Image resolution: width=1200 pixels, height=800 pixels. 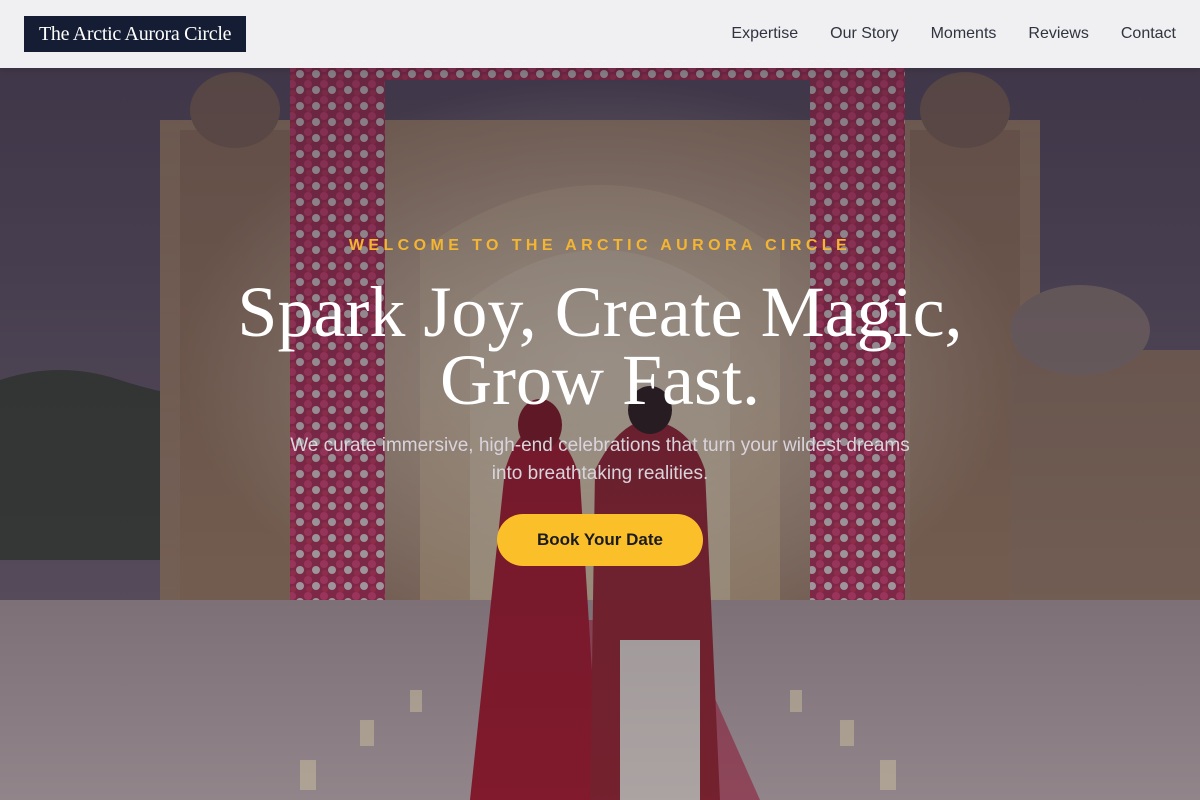 I want to click on nav-link-reviews: Reviews, so click(x=1058, y=34).